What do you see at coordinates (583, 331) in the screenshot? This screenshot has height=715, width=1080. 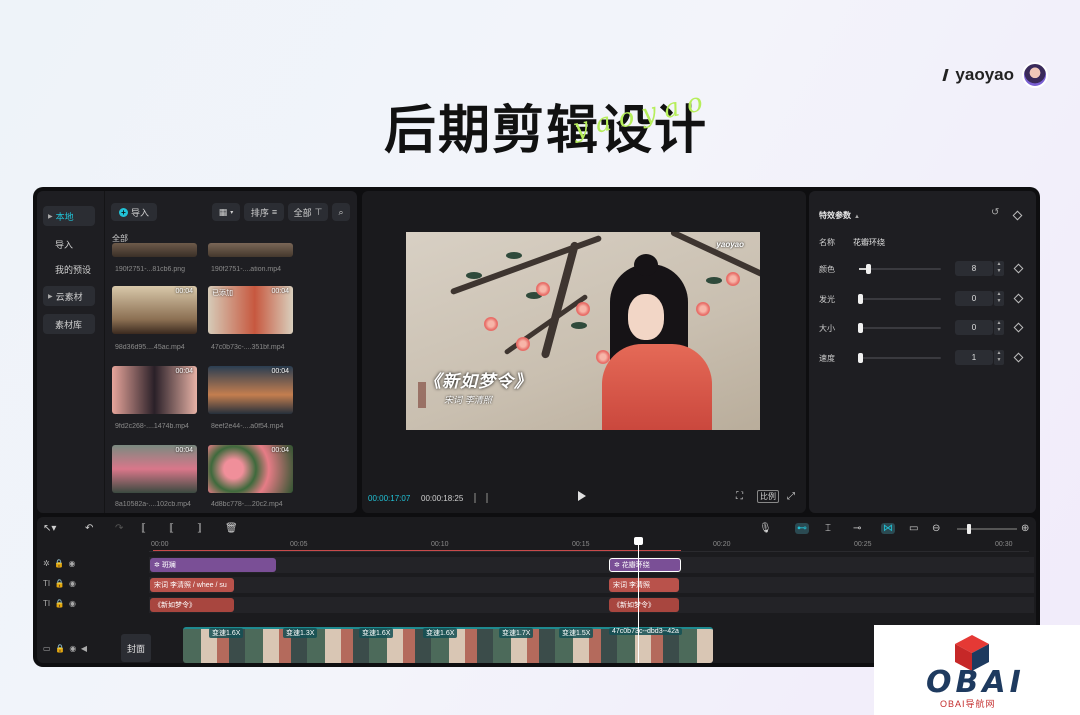 I see `preview-canvas: yaoyao 《新如梦令》 宋词 李清照` at bounding box center [583, 331].